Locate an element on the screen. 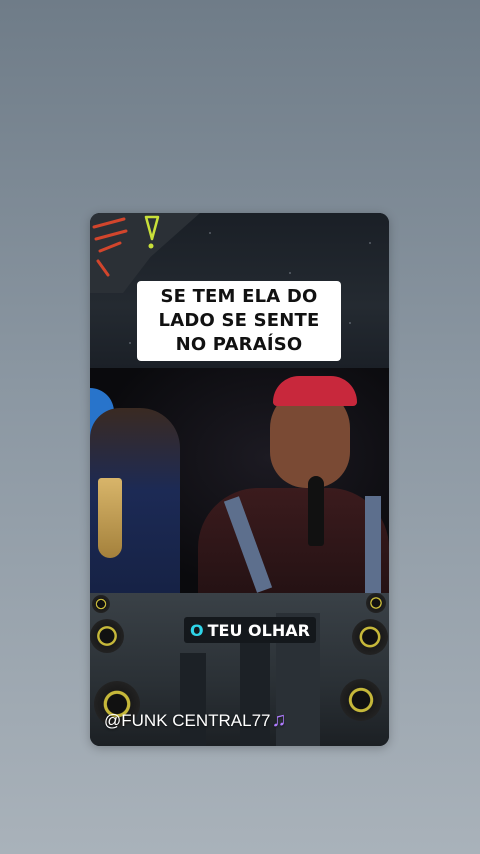  lyric-caption-top: SE TEM ELA DO LADO SE SENTE NO PARAÍSO is located at coordinates (239, 321).